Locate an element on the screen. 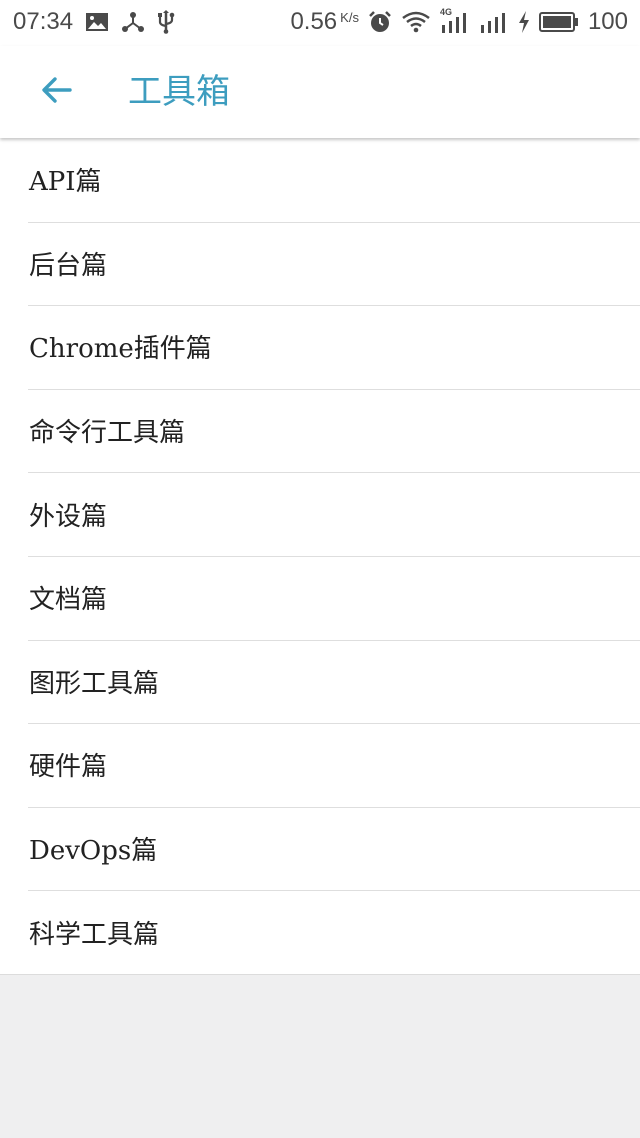  list-item-hardware: 硬件篇 is located at coordinates (320, 765).